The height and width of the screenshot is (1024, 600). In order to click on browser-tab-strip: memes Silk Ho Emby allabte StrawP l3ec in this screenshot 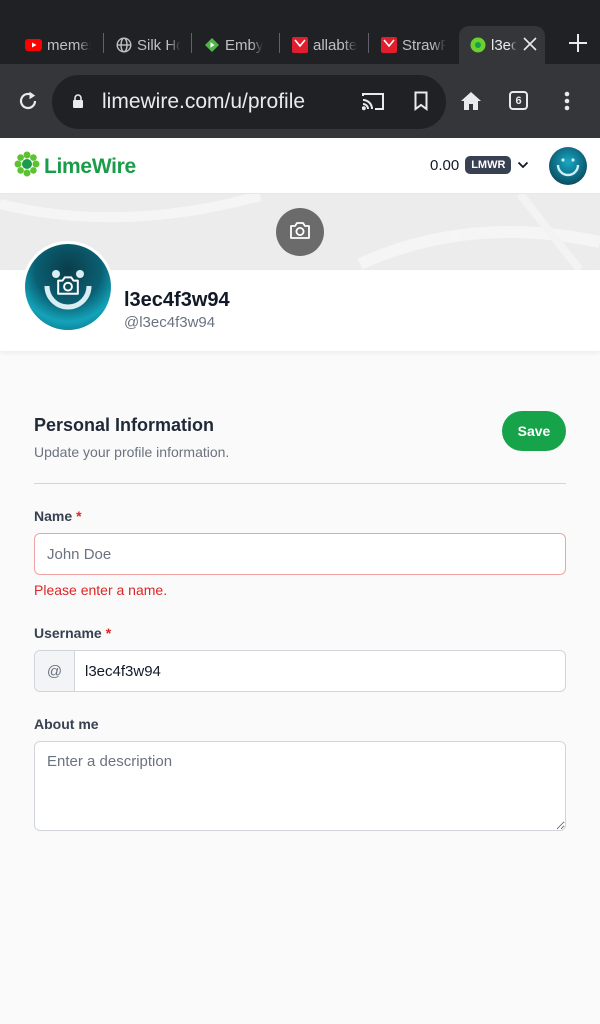, I will do `click(300, 32)`.